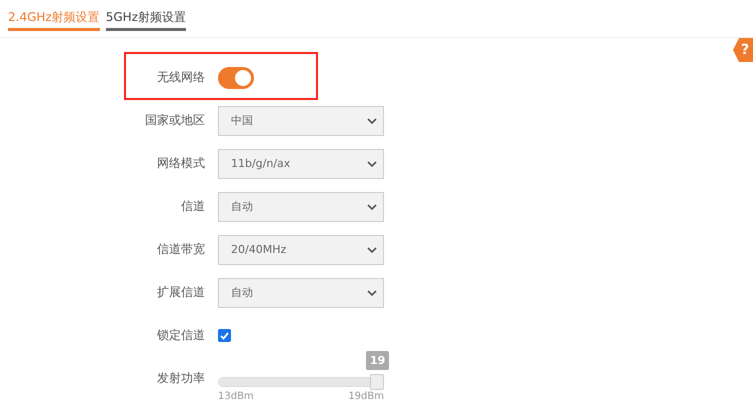  Describe the element at coordinates (366, 396) in the screenshot. I see `max-label: 19dBm` at that location.